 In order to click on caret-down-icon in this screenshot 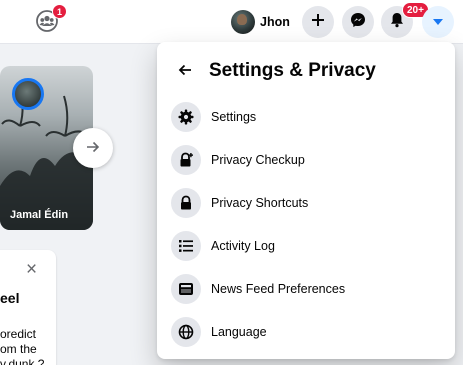, I will do `click(438, 22)`.